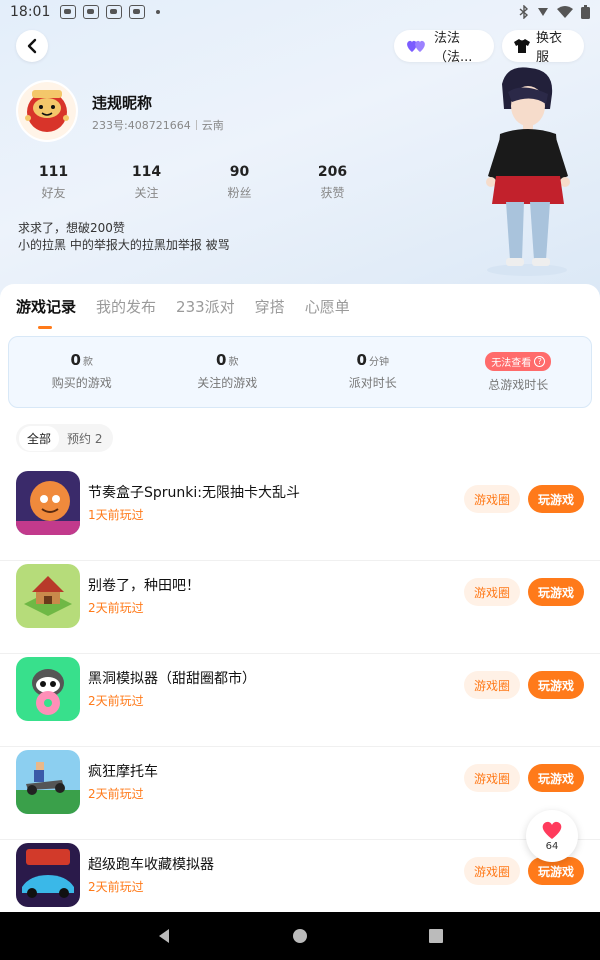 This screenshot has width=600, height=960. I want to click on unavailable-badge: 无法查看?, so click(518, 361).